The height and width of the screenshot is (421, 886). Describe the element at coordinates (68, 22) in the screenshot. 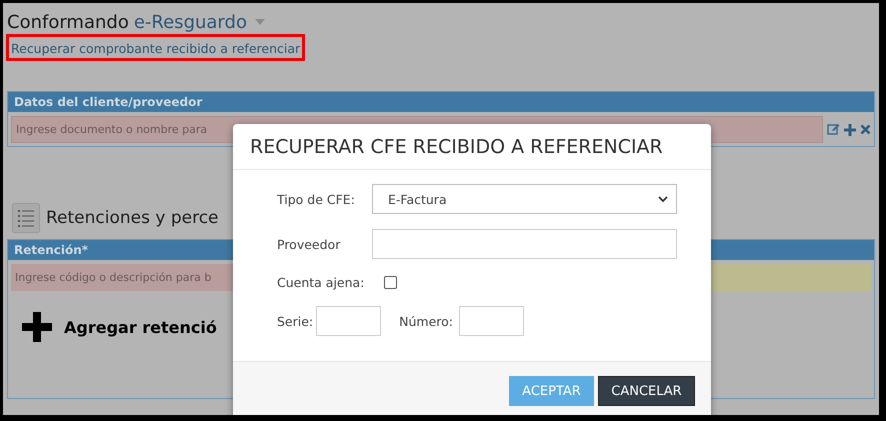

I see `page-title: Conformando` at that location.